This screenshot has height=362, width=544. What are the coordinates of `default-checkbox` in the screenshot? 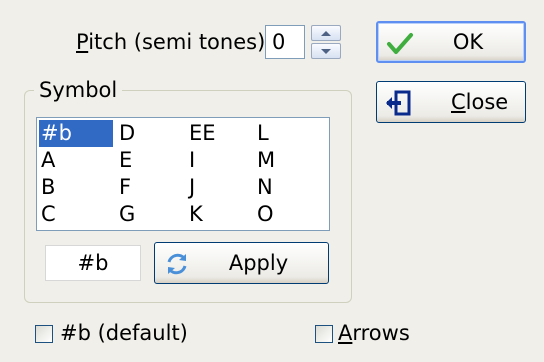 It's located at (44, 334).